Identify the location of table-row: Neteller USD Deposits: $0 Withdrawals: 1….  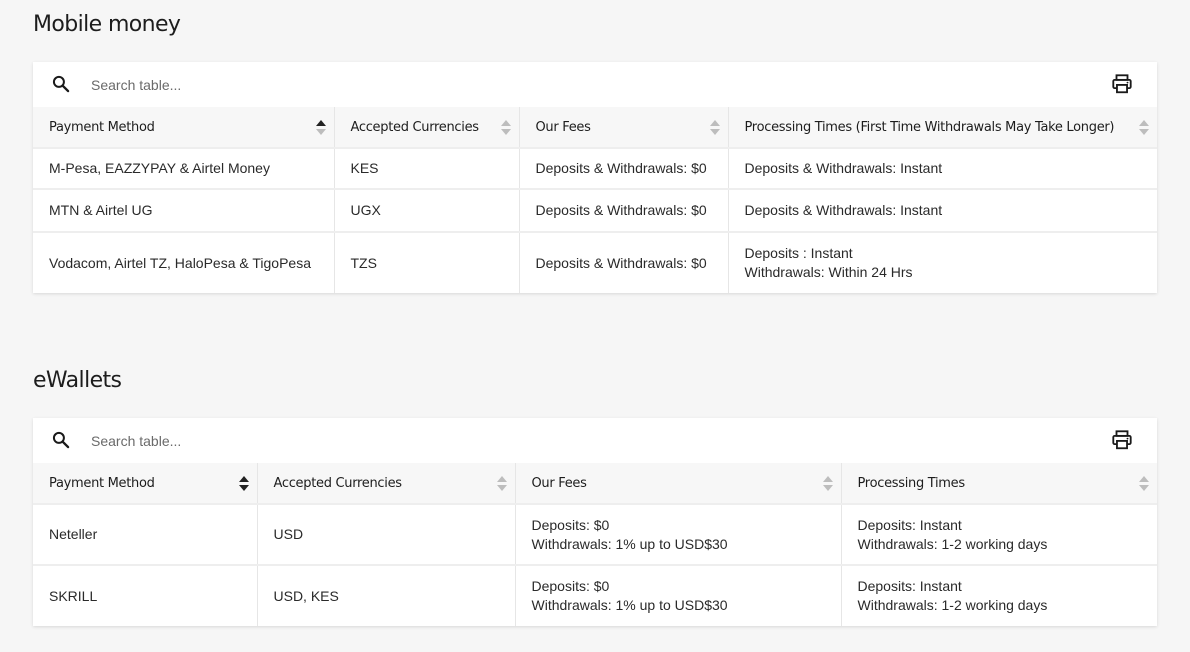
(595, 534).